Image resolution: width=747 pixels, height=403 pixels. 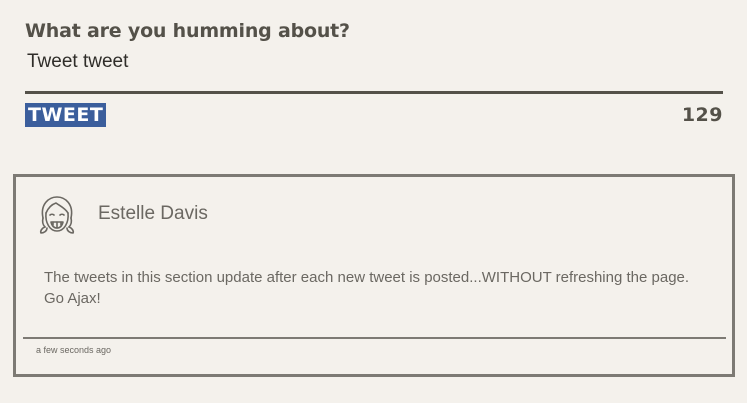 What do you see at coordinates (374, 118) in the screenshot?
I see `compose-footer: TWEET 129` at bounding box center [374, 118].